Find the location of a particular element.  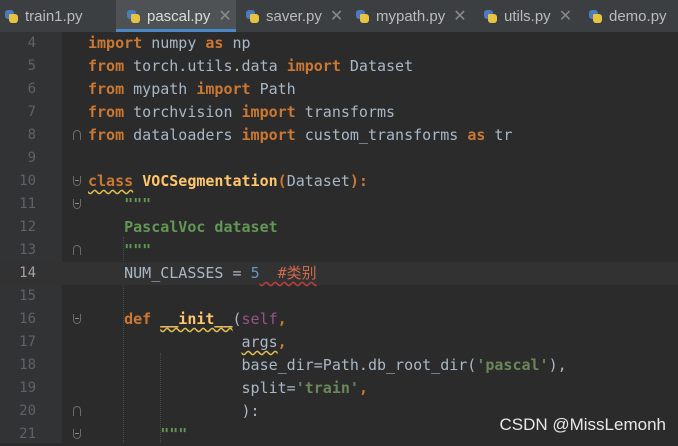

code-text: from torch.utils.data import Dataset is located at coordinates (251, 66).